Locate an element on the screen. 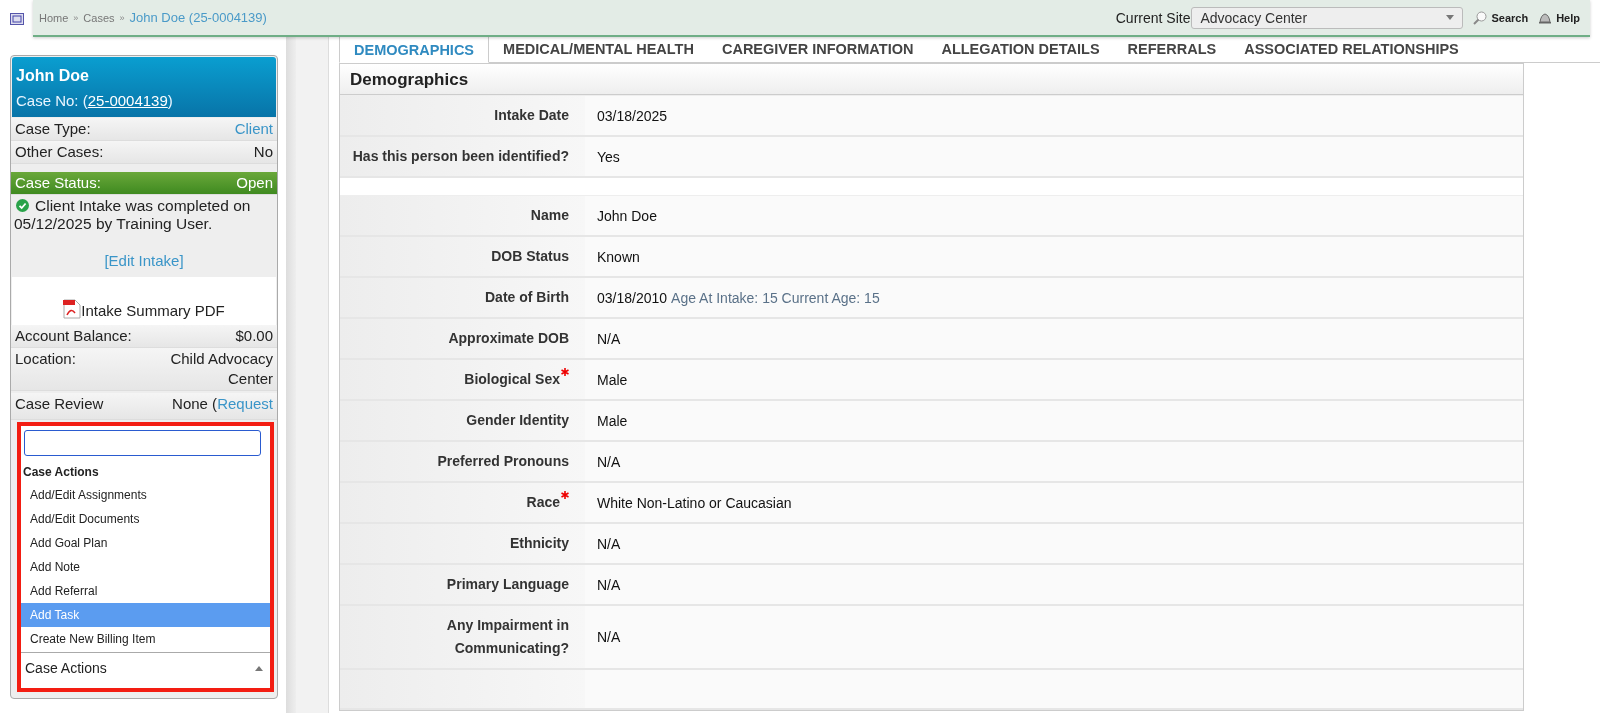 Image resolution: width=1600 pixels, height=713 pixels. help-button: Help is located at coordinates (1559, 17).